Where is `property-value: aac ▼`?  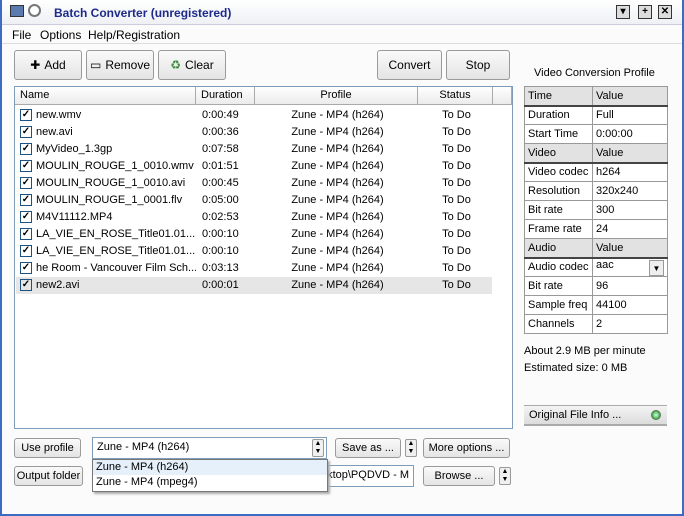 property-value: aac ▼ is located at coordinates (630, 267).